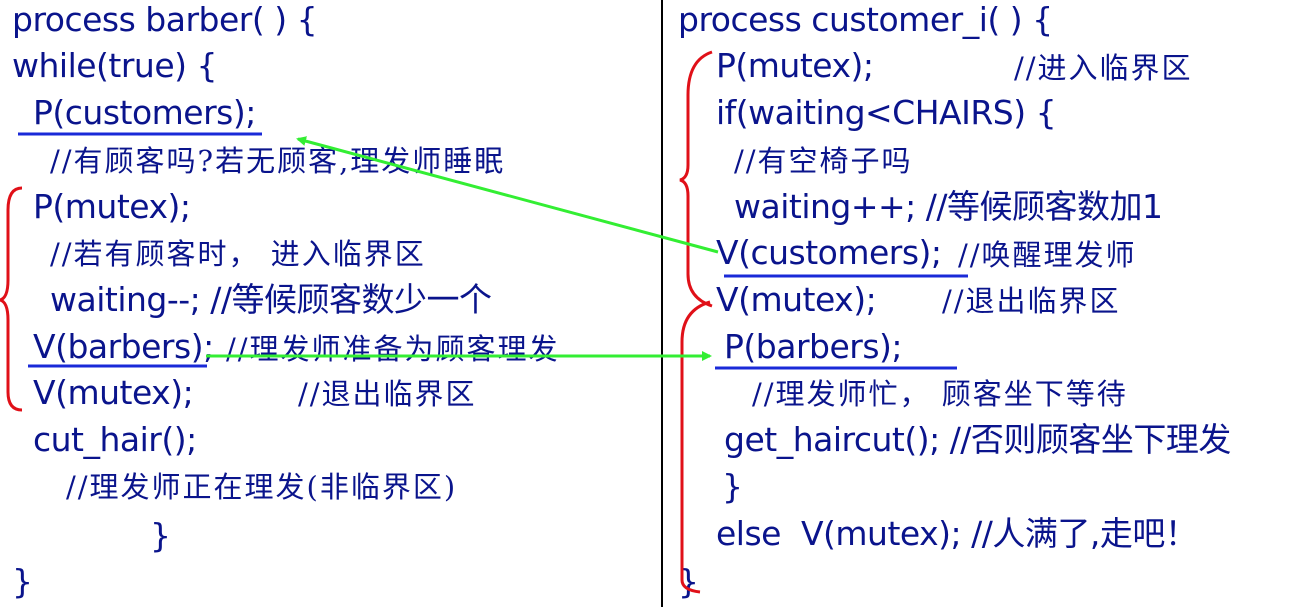 Image resolution: width=1313 pixels, height=607 pixels. I want to click on bracket-barber-critical-section, so click(11, 299).